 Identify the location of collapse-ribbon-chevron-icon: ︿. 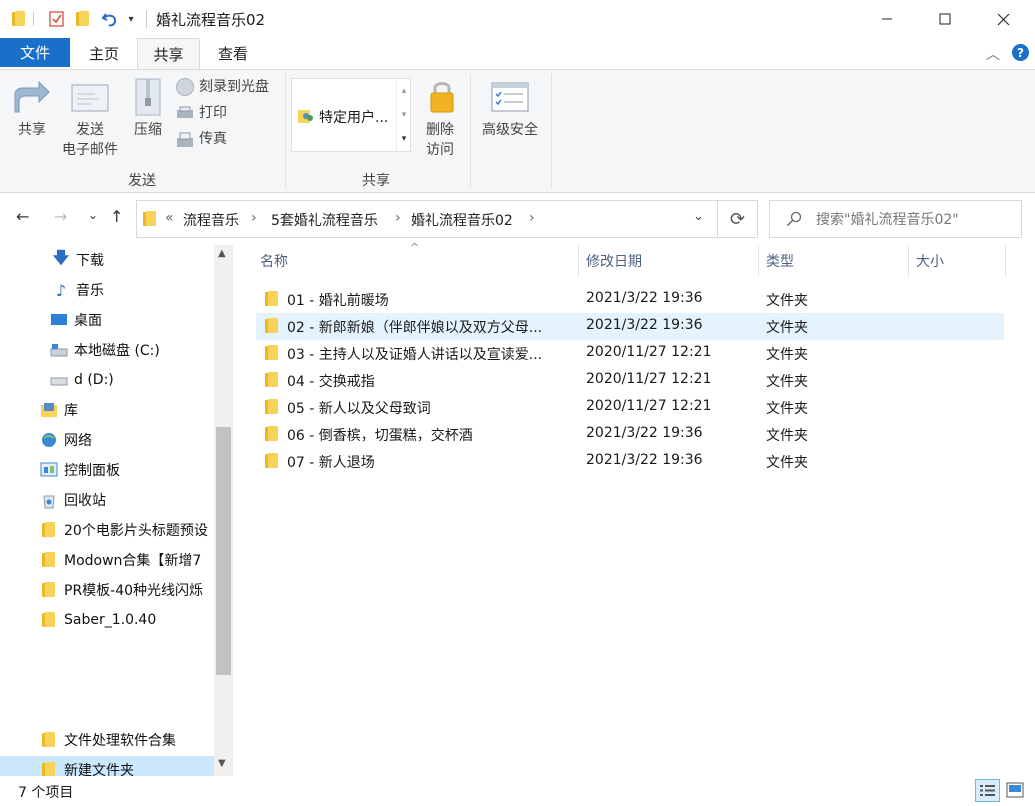
(993, 54).